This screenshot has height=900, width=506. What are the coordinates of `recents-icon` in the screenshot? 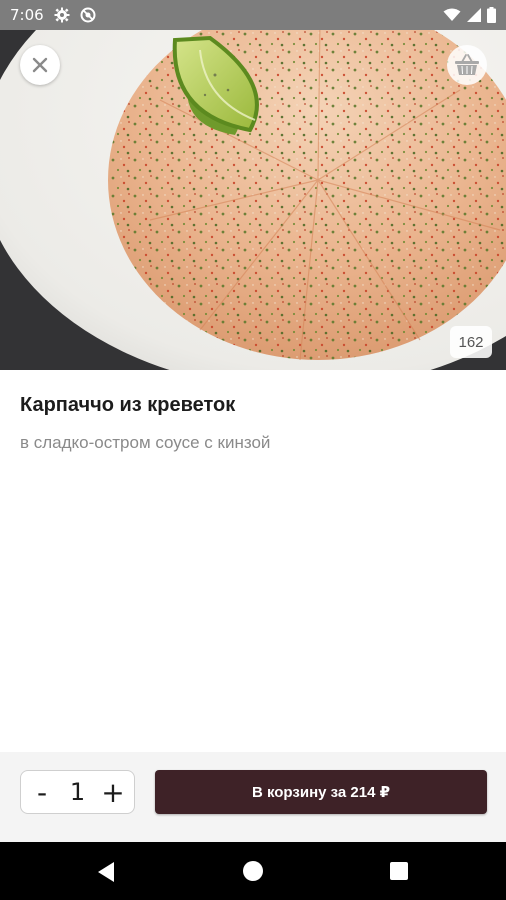 It's located at (399, 871).